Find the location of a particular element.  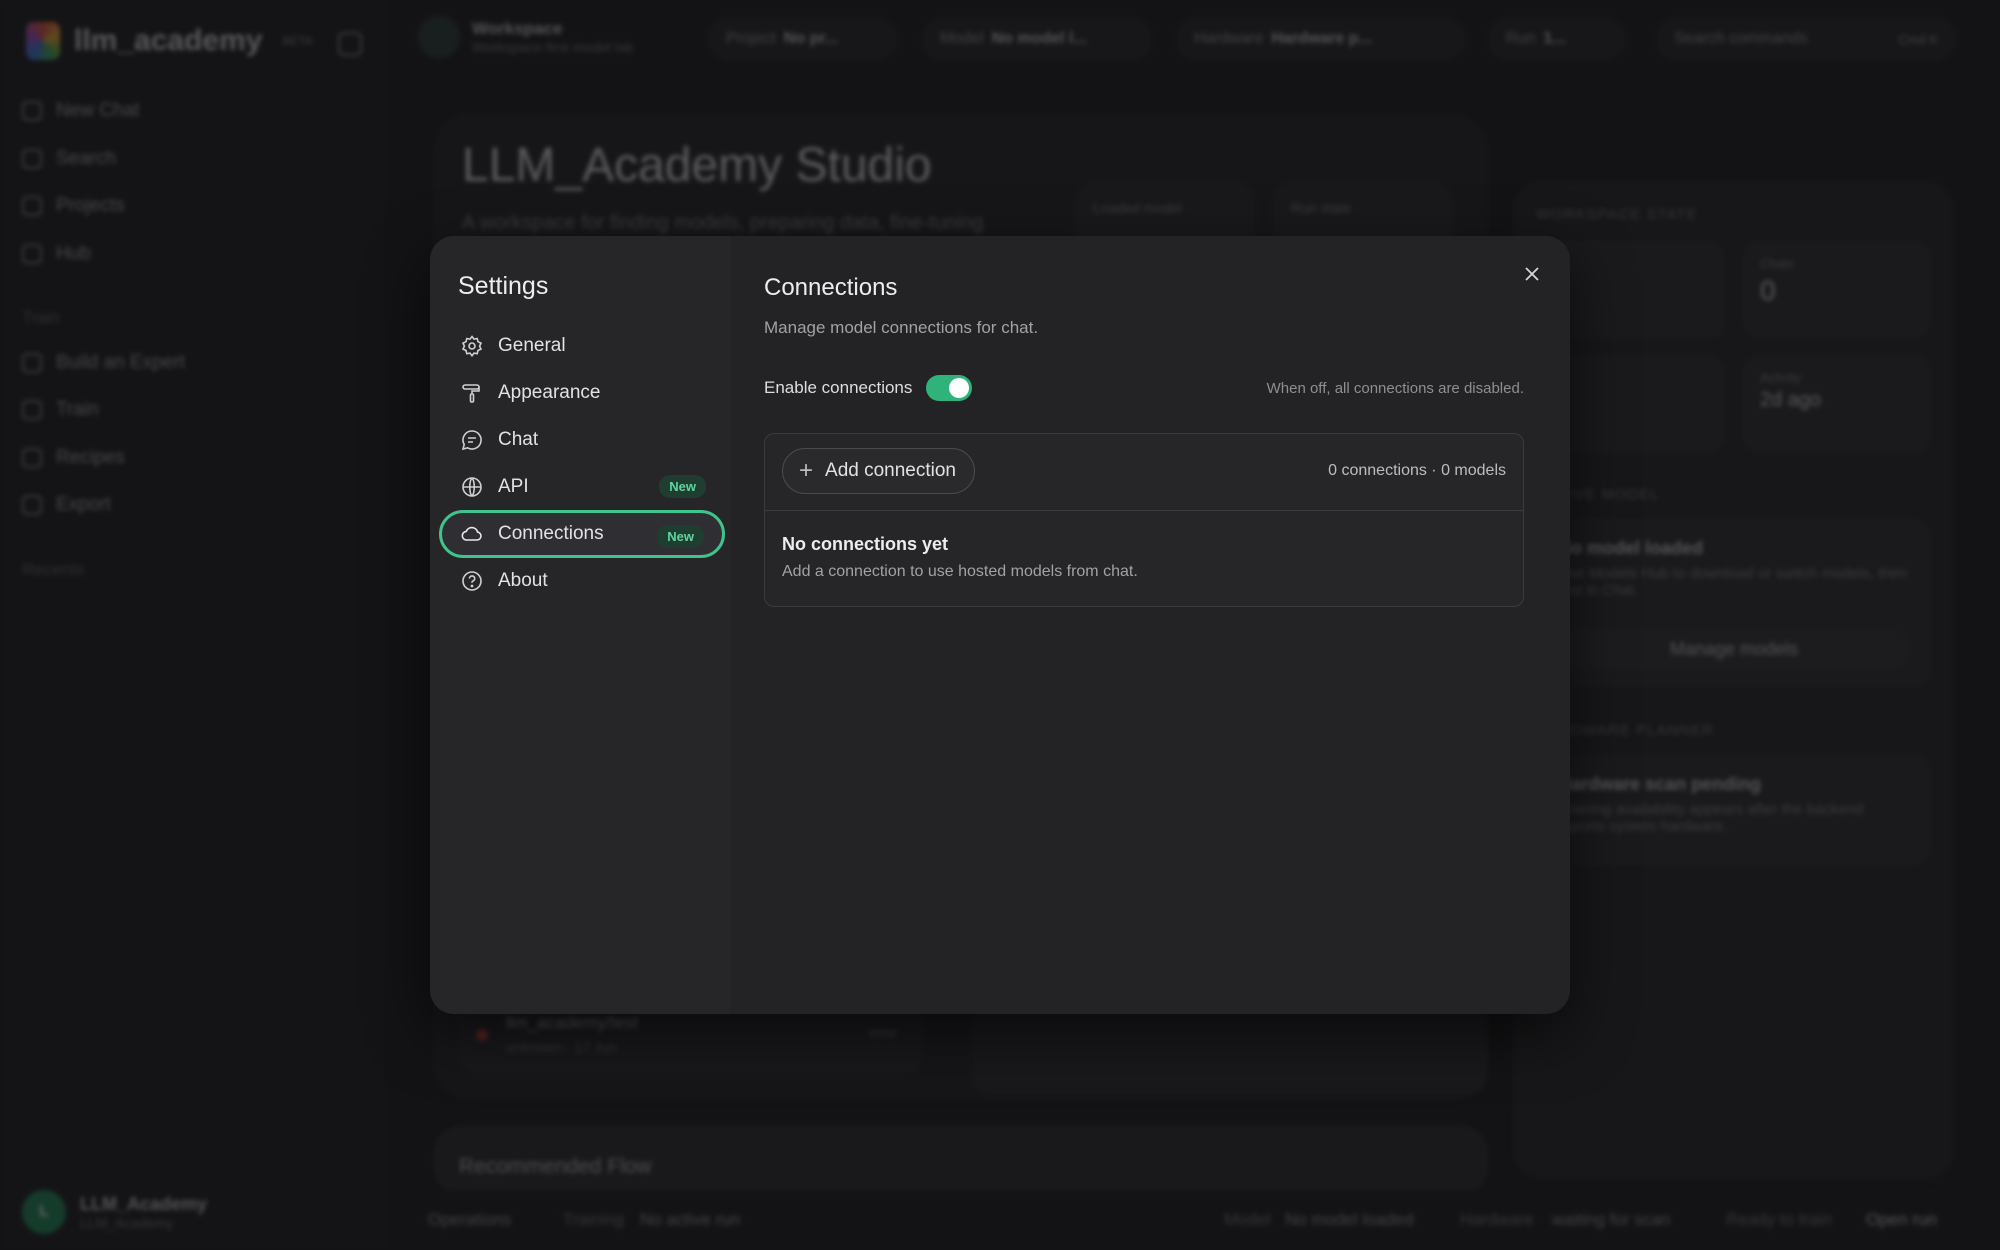

enable-connections-label: Enable connections is located at coordinates (838, 387).